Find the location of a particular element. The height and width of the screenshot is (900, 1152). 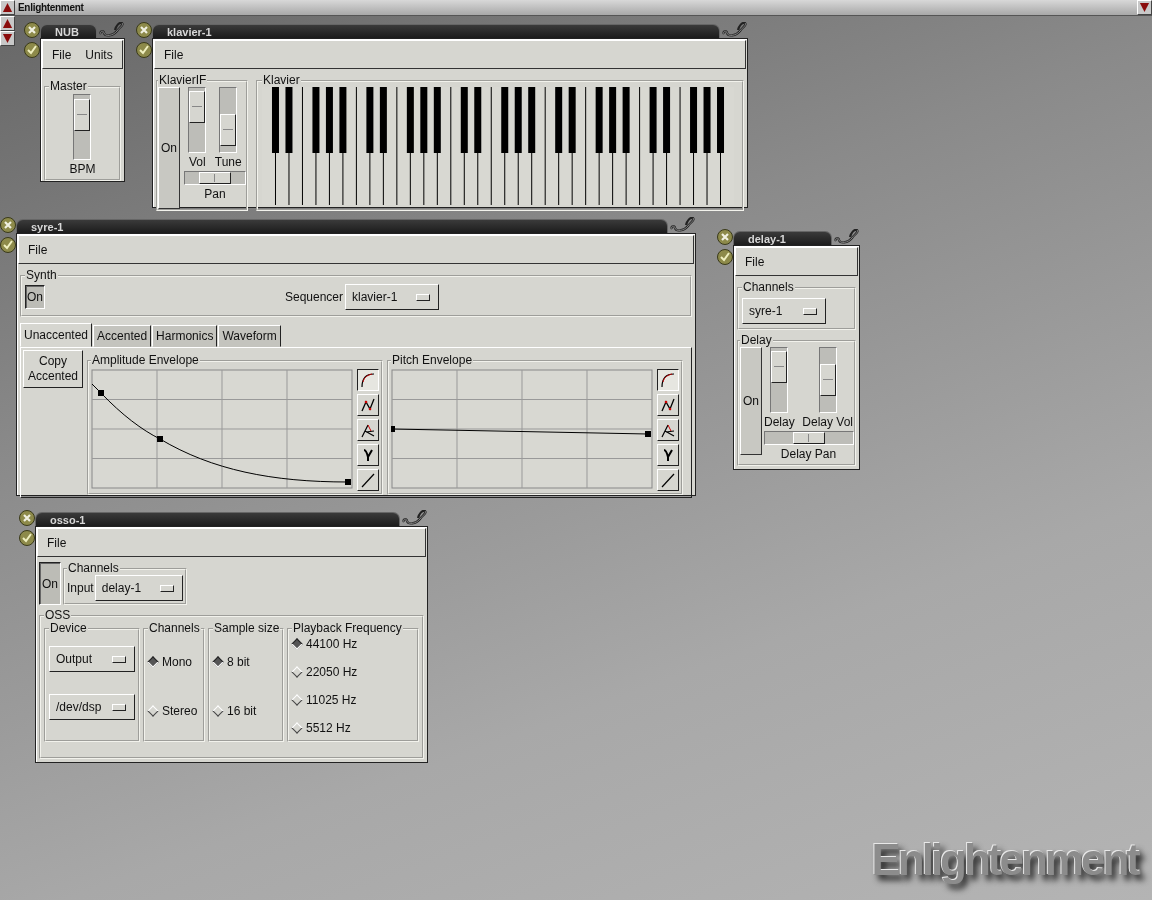

group-label: Sample size is located at coordinates (247, 628).